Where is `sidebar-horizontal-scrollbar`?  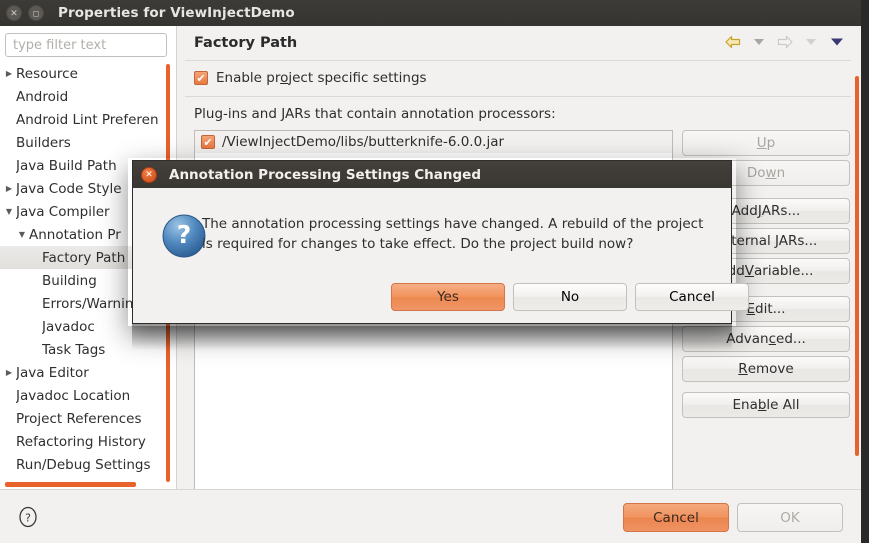 sidebar-horizontal-scrollbar is located at coordinates (70, 484).